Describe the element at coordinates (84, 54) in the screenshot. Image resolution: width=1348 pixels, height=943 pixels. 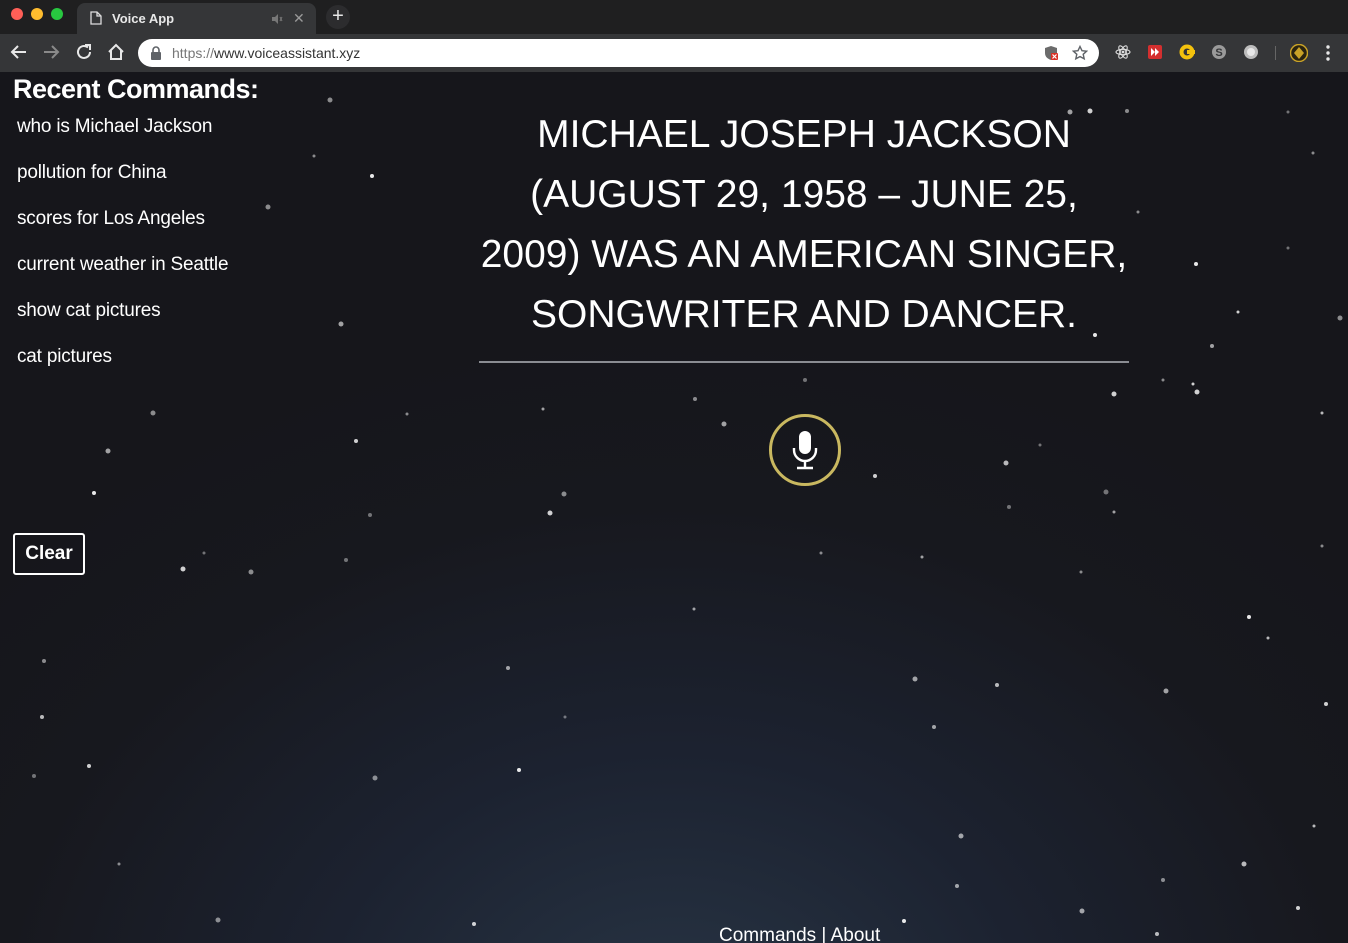
I see `reload-icon` at that location.